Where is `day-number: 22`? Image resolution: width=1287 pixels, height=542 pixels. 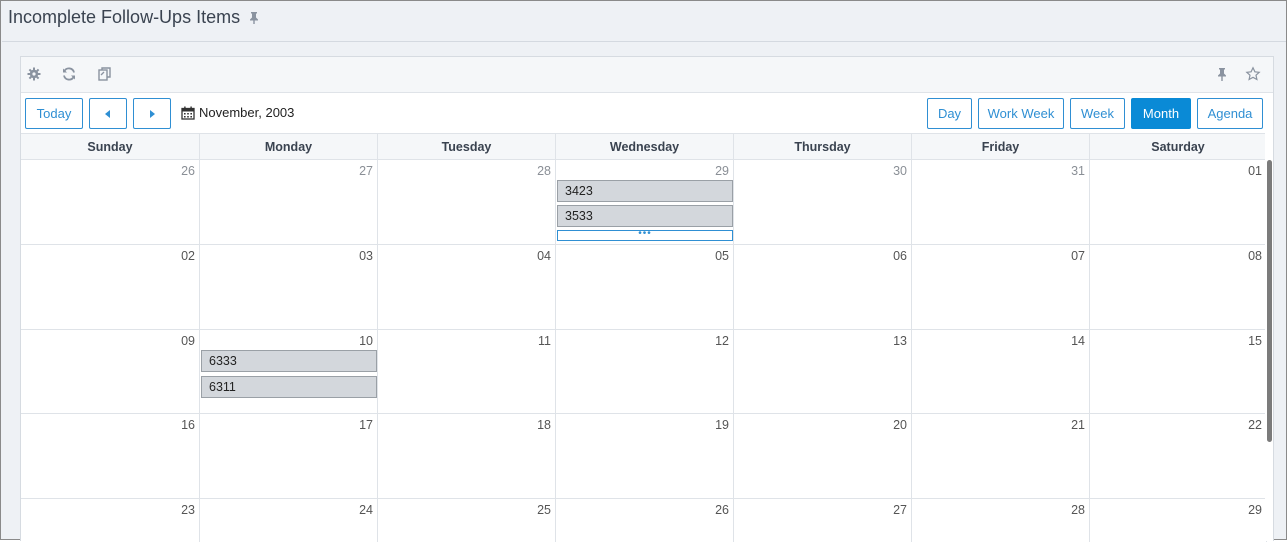 day-number: 22 is located at coordinates (1255, 425).